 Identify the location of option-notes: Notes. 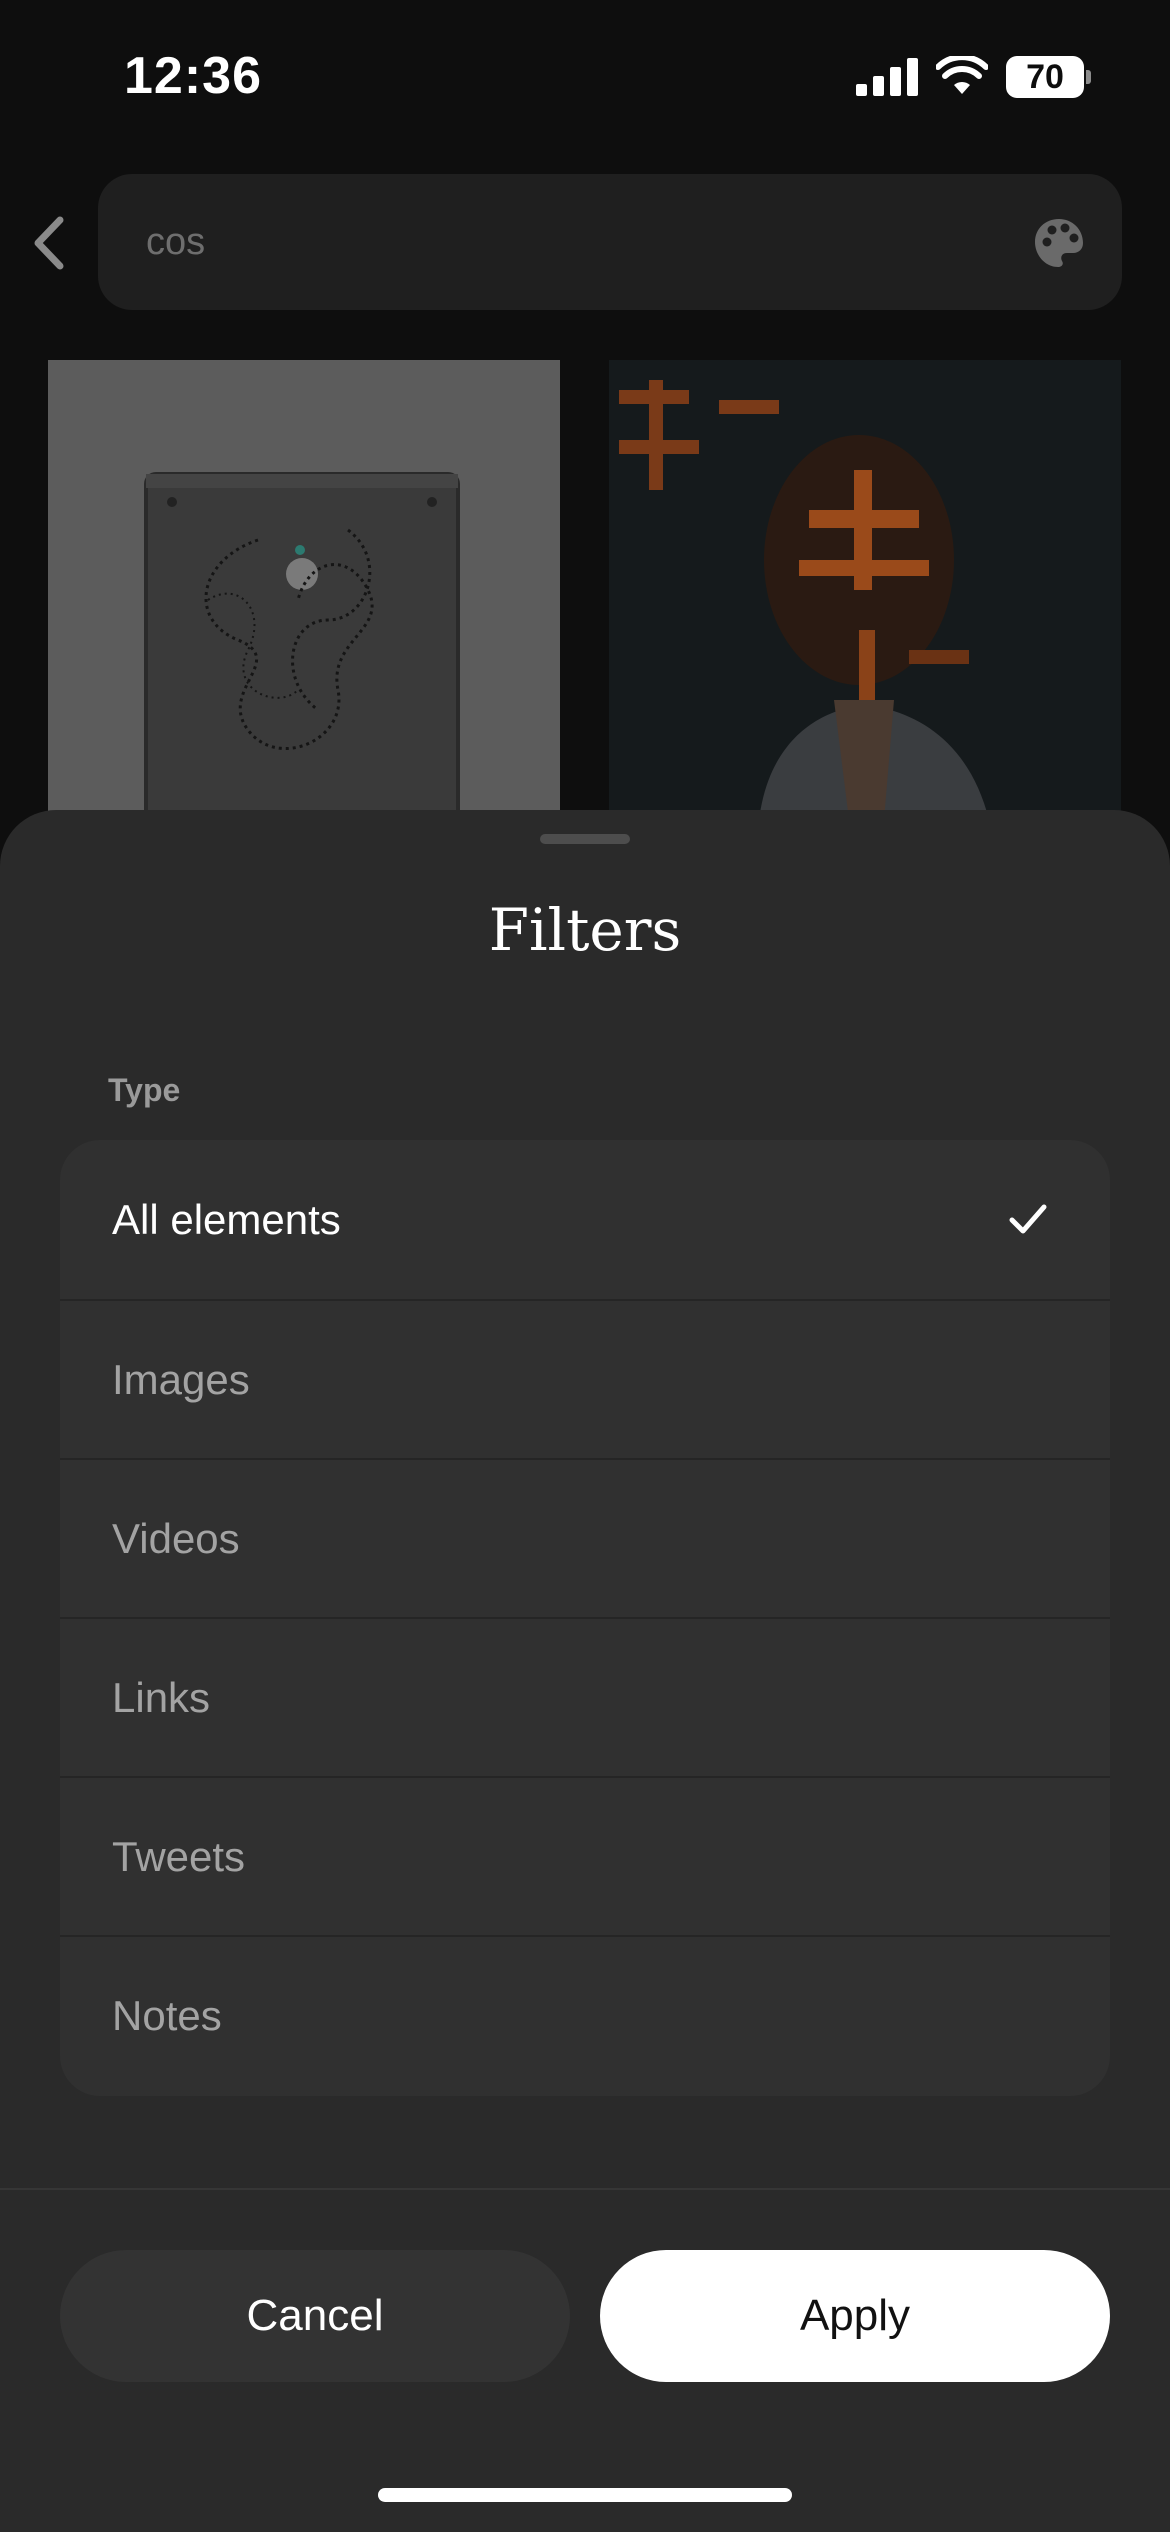
(585, 2014).